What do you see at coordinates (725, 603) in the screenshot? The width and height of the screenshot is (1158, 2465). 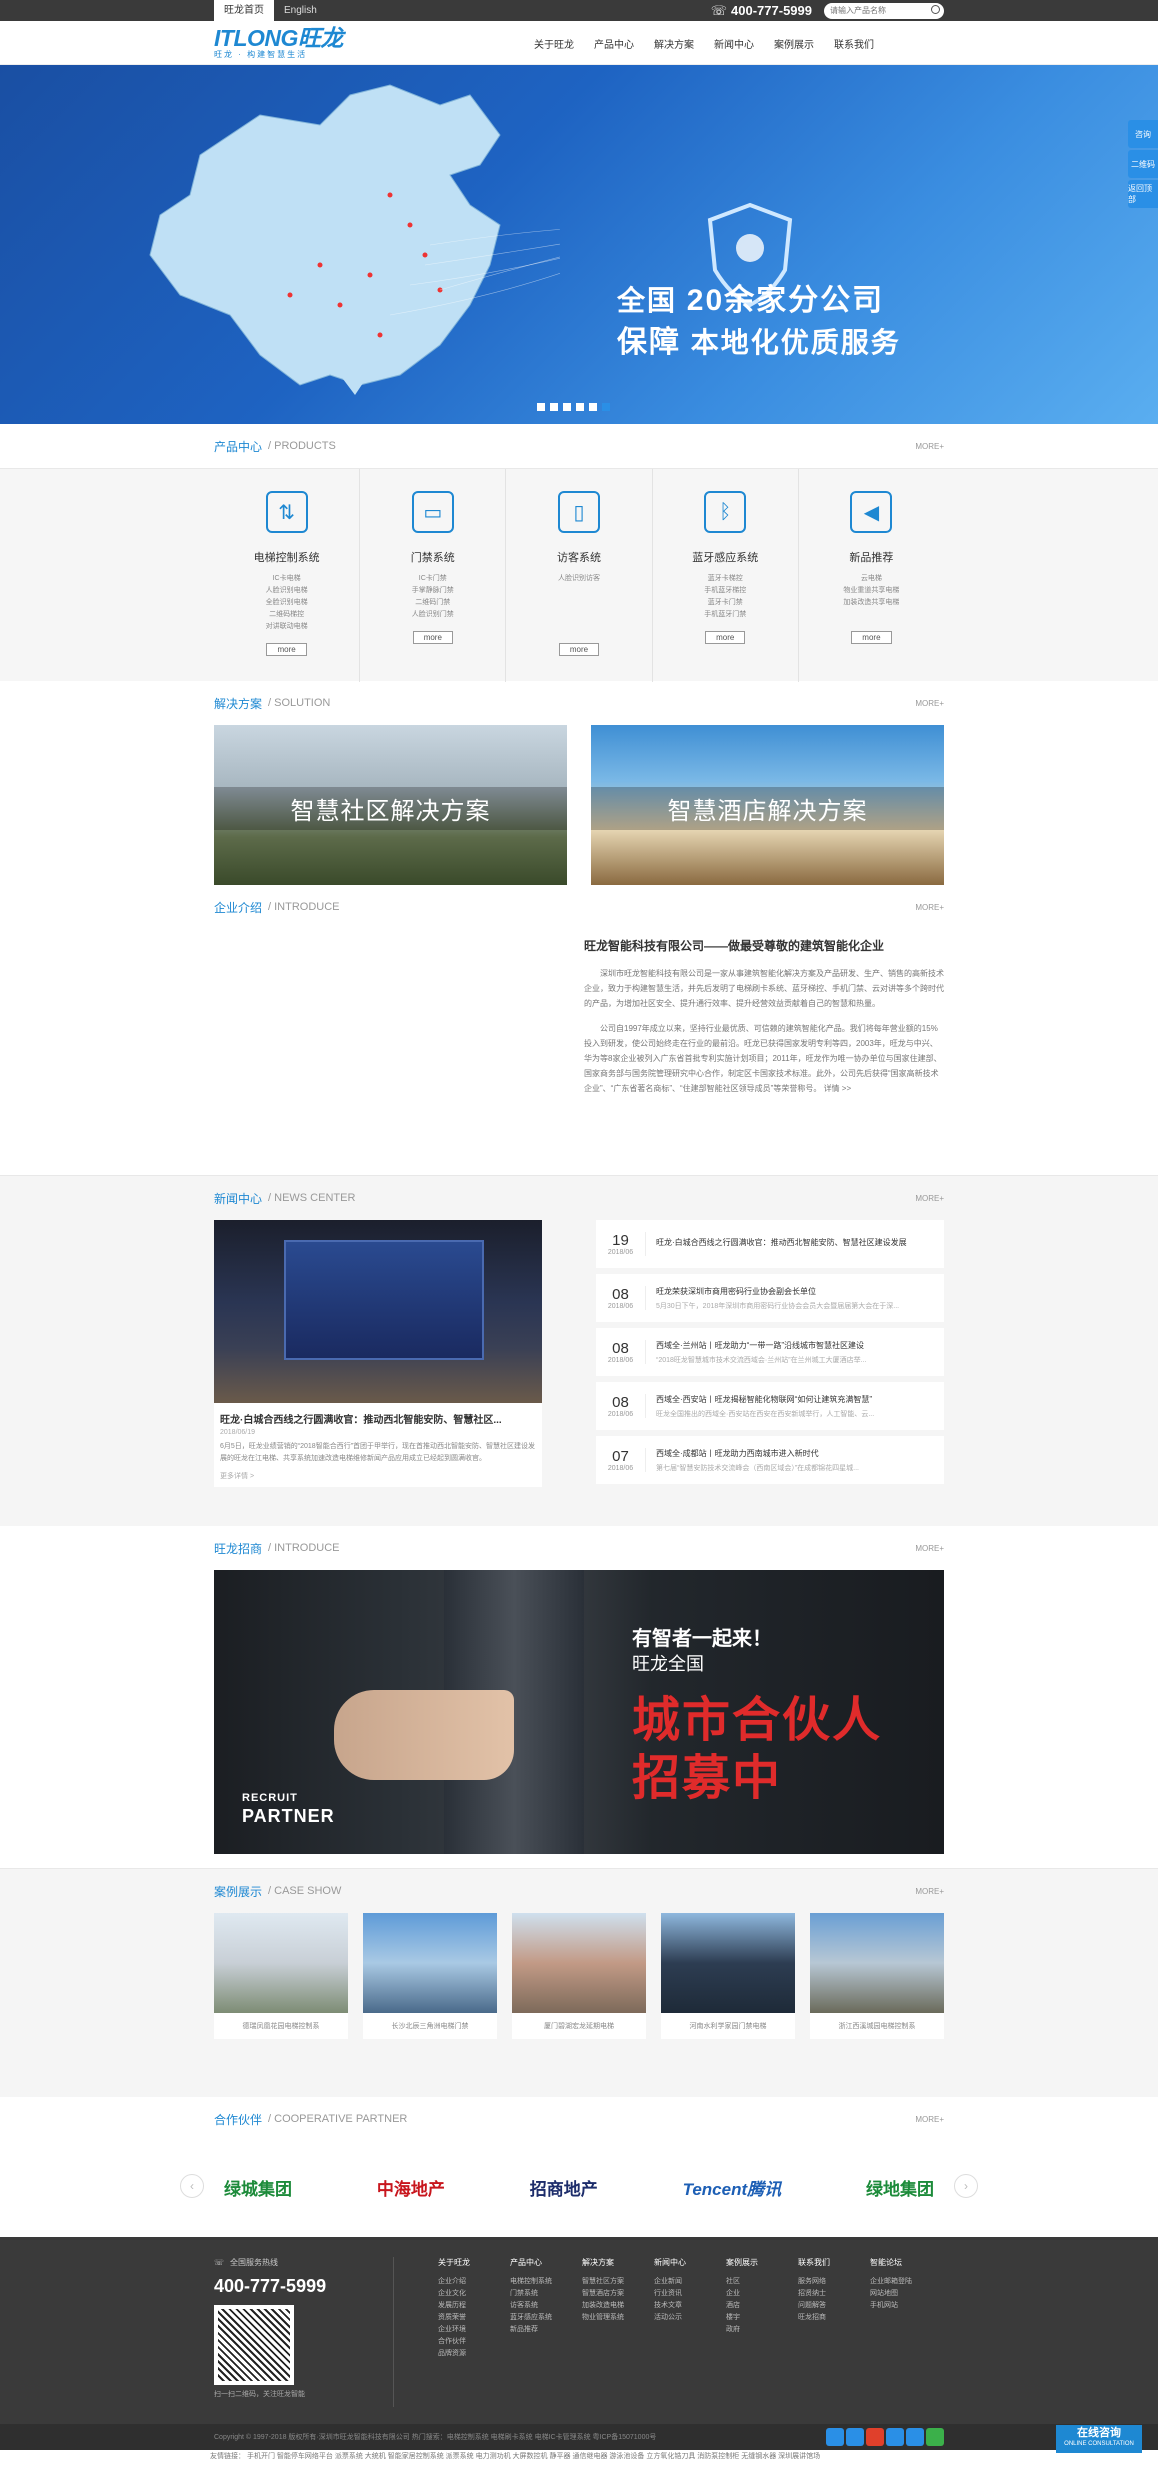 I see `product-sub: 蓝牙卡门禁` at bounding box center [725, 603].